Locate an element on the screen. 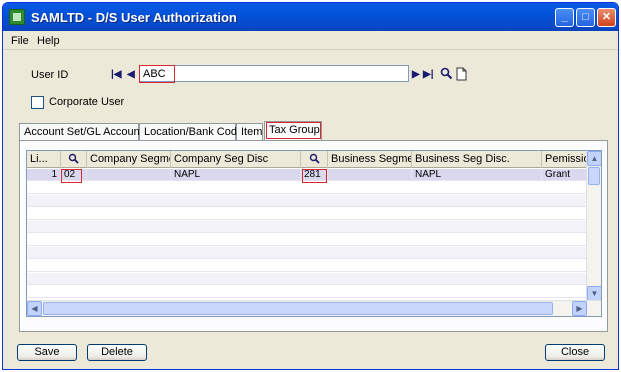  save-button: Save is located at coordinates (47, 352).